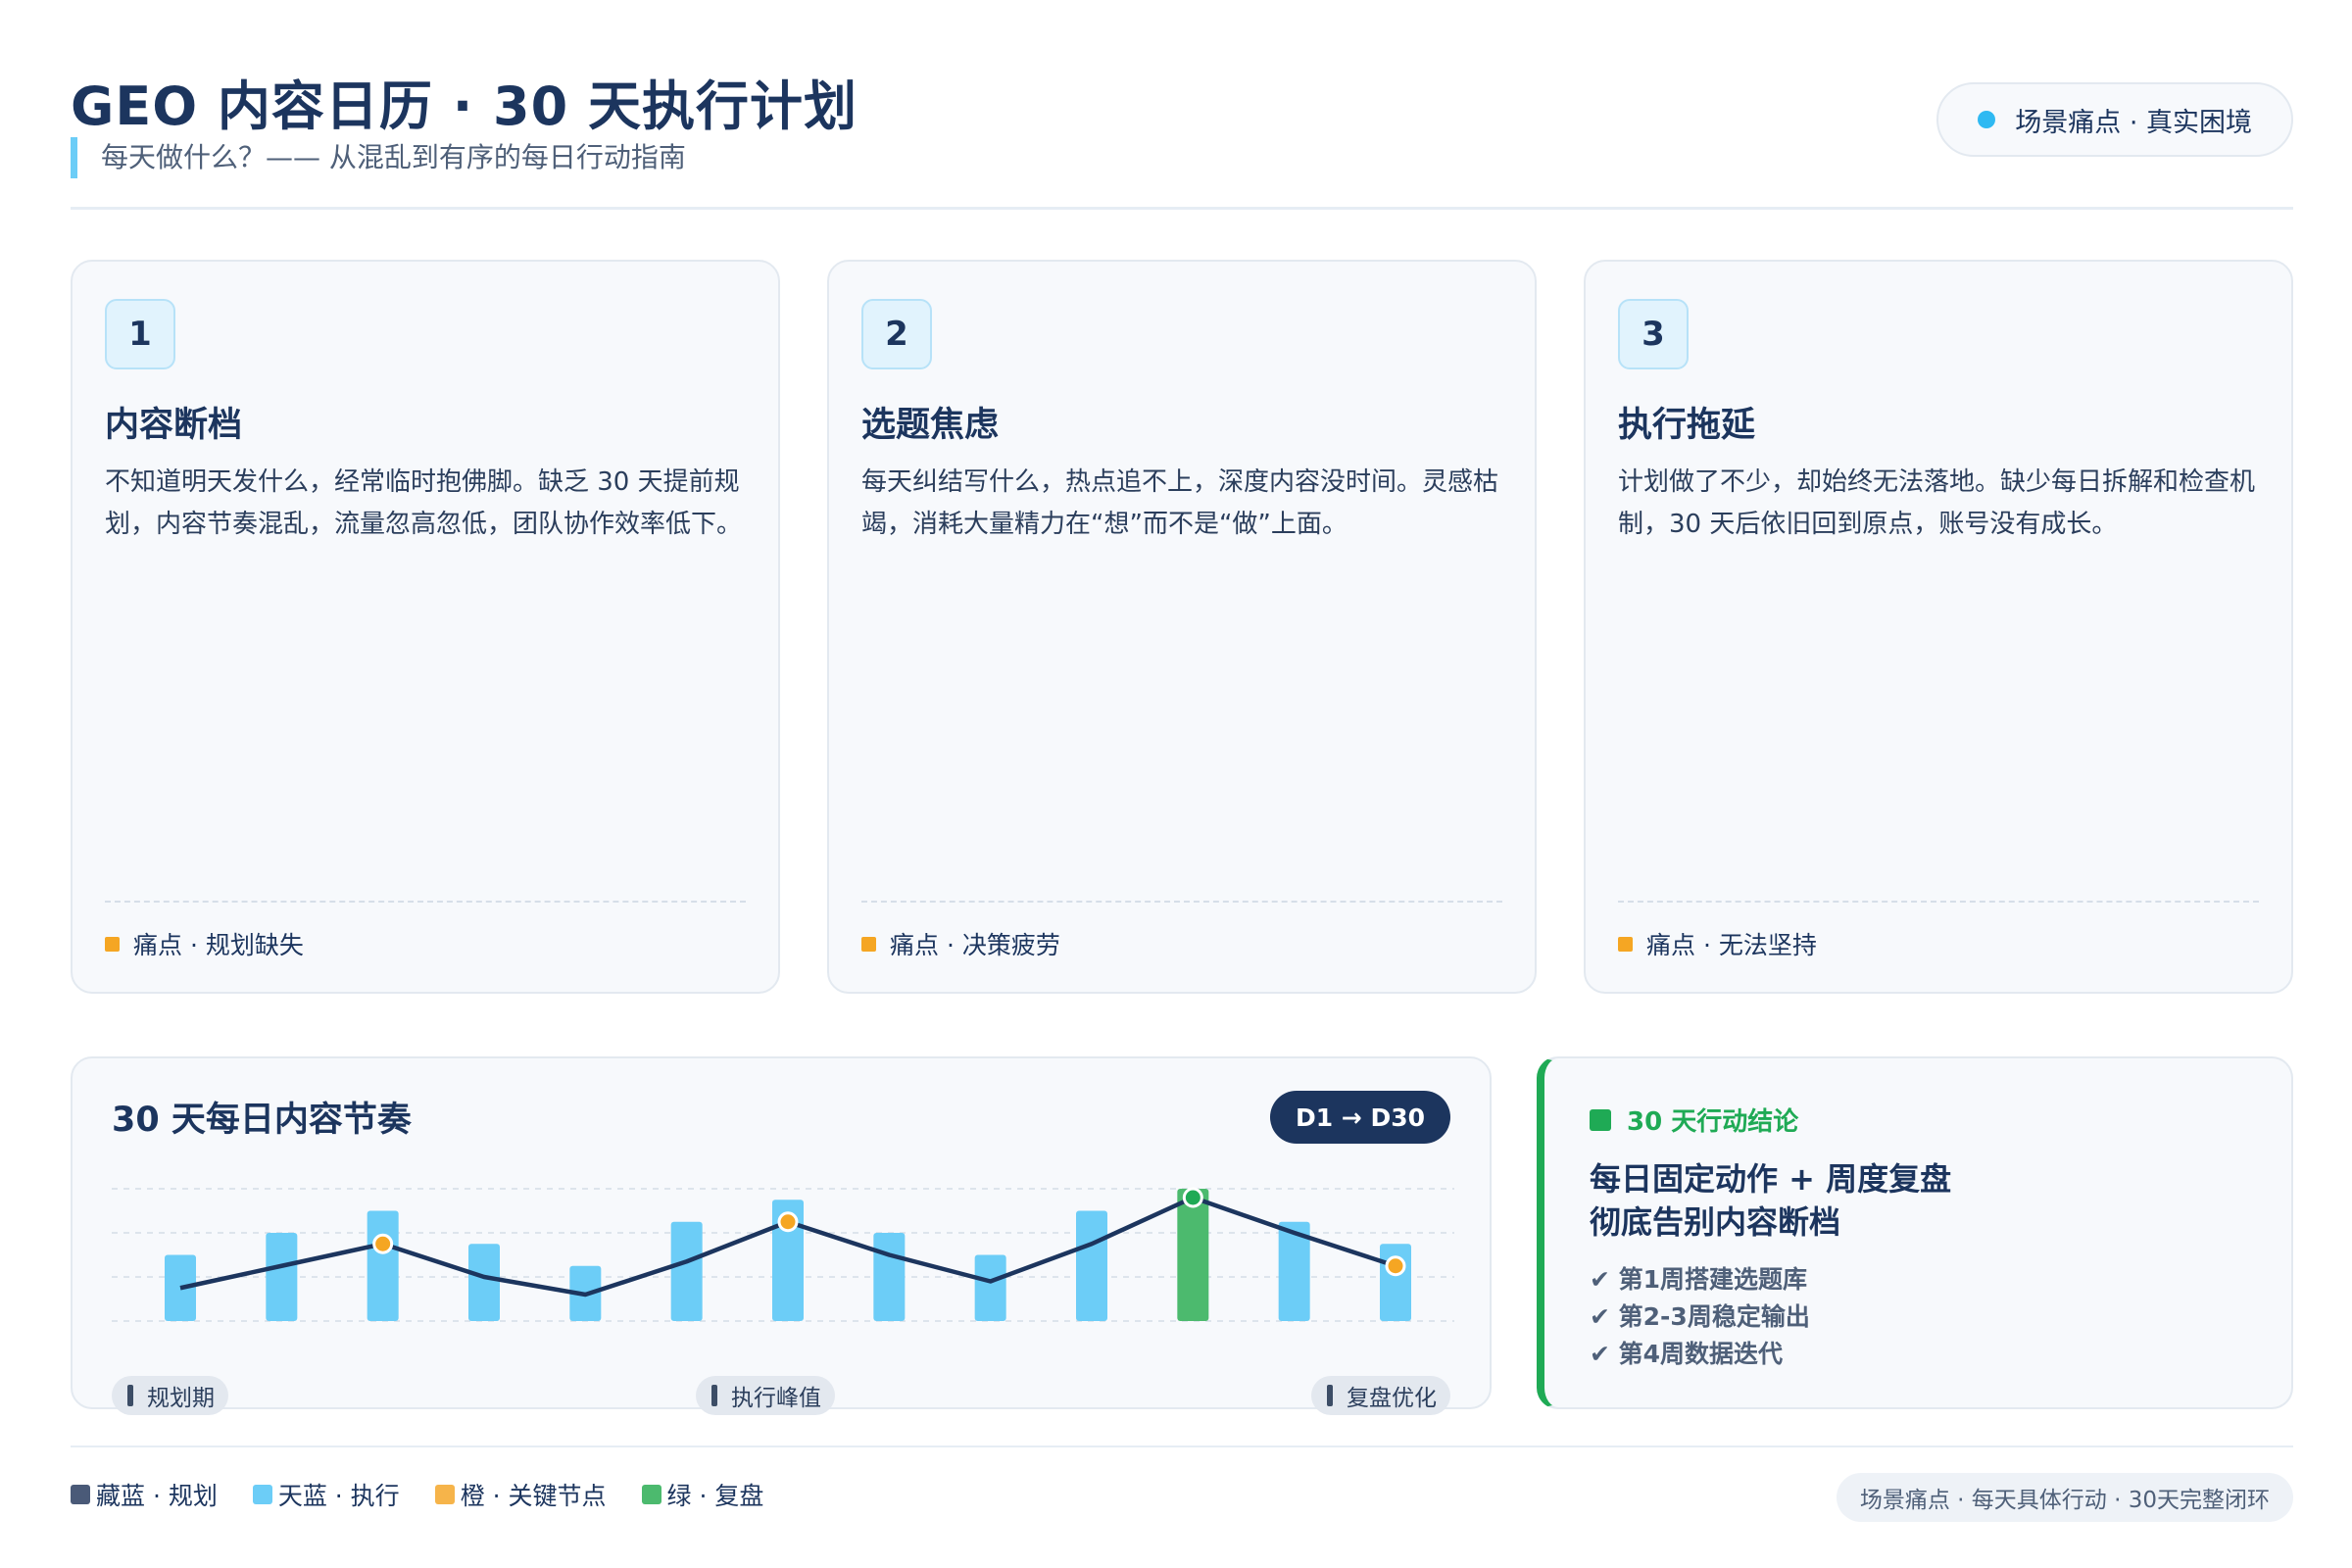 The height and width of the screenshot is (1568, 2352). What do you see at coordinates (338, 1496) in the screenshot?
I see `legend-label: 天蓝 · 执行` at bounding box center [338, 1496].